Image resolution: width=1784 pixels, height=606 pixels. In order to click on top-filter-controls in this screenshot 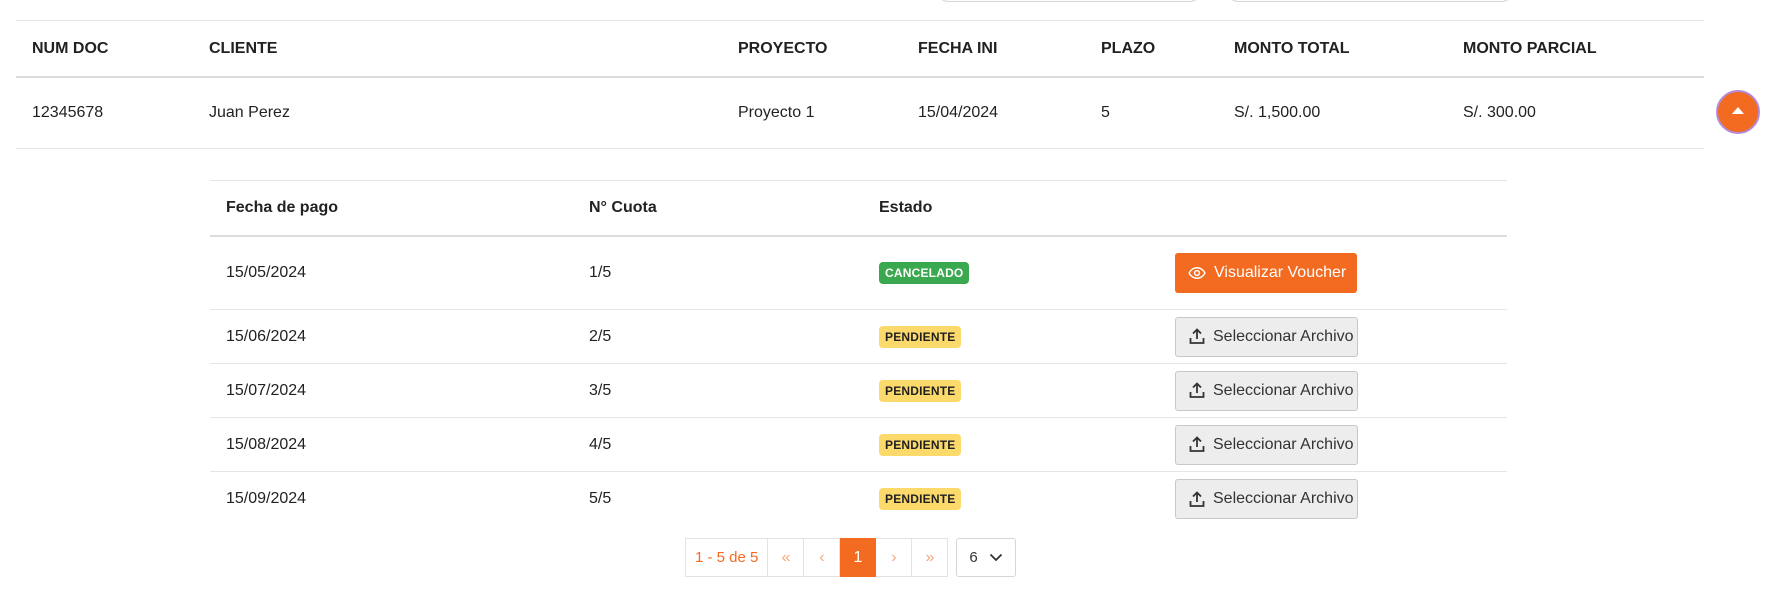, I will do `click(892, 4)`.